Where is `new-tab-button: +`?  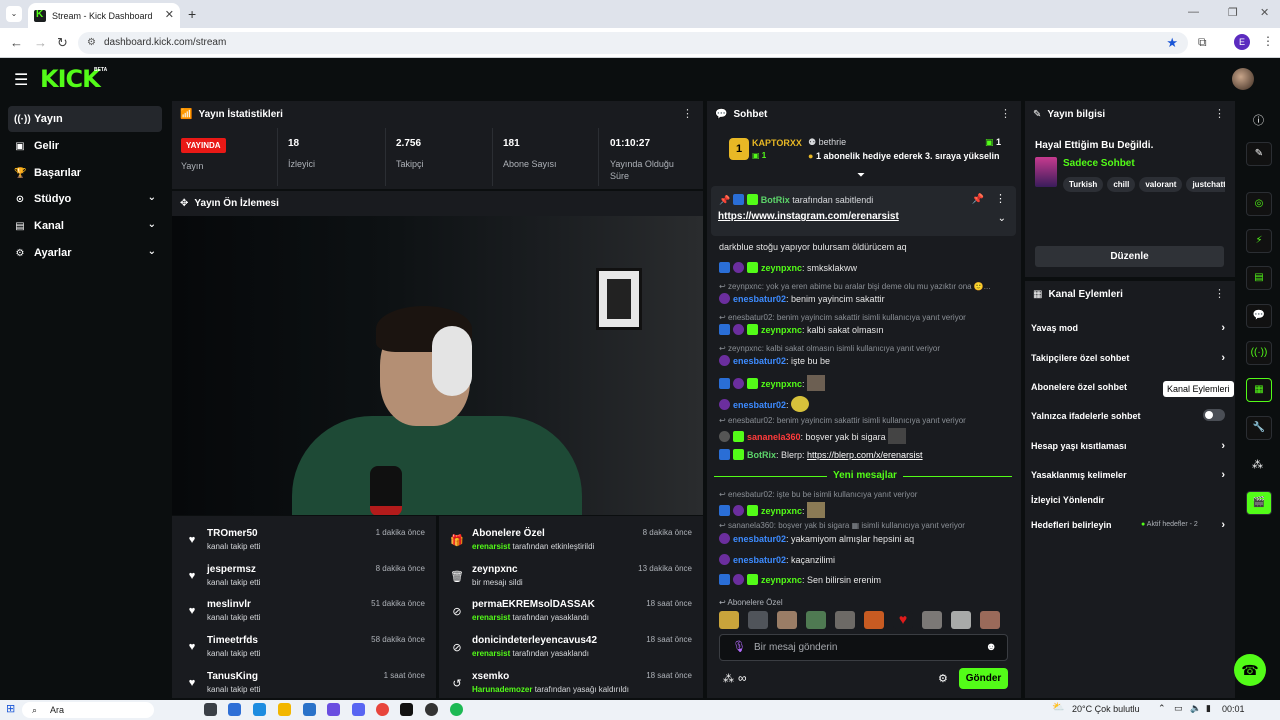 new-tab-button: + is located at coordinates (192, 14).